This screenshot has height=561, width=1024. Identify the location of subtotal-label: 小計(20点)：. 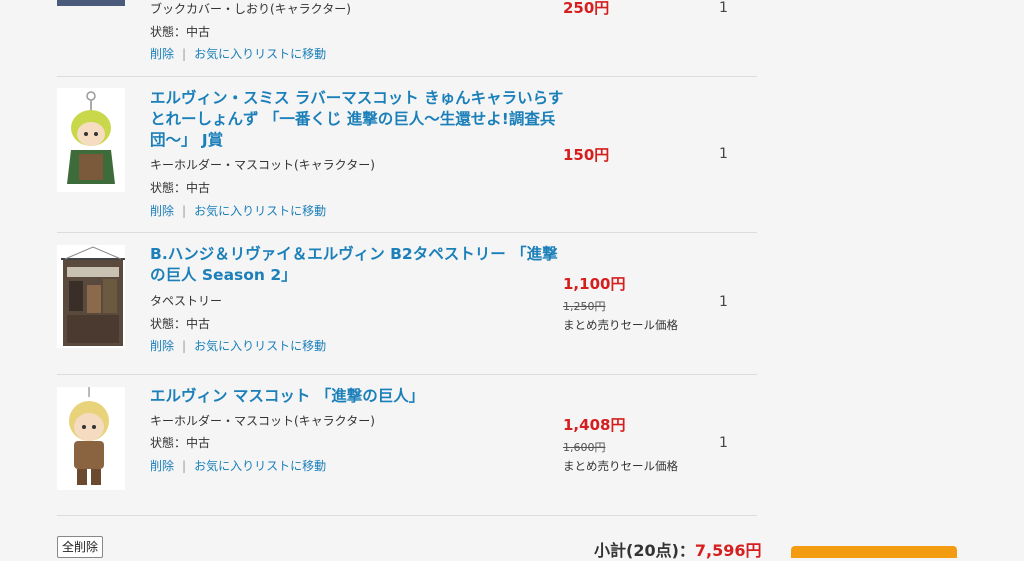
(644, 550).